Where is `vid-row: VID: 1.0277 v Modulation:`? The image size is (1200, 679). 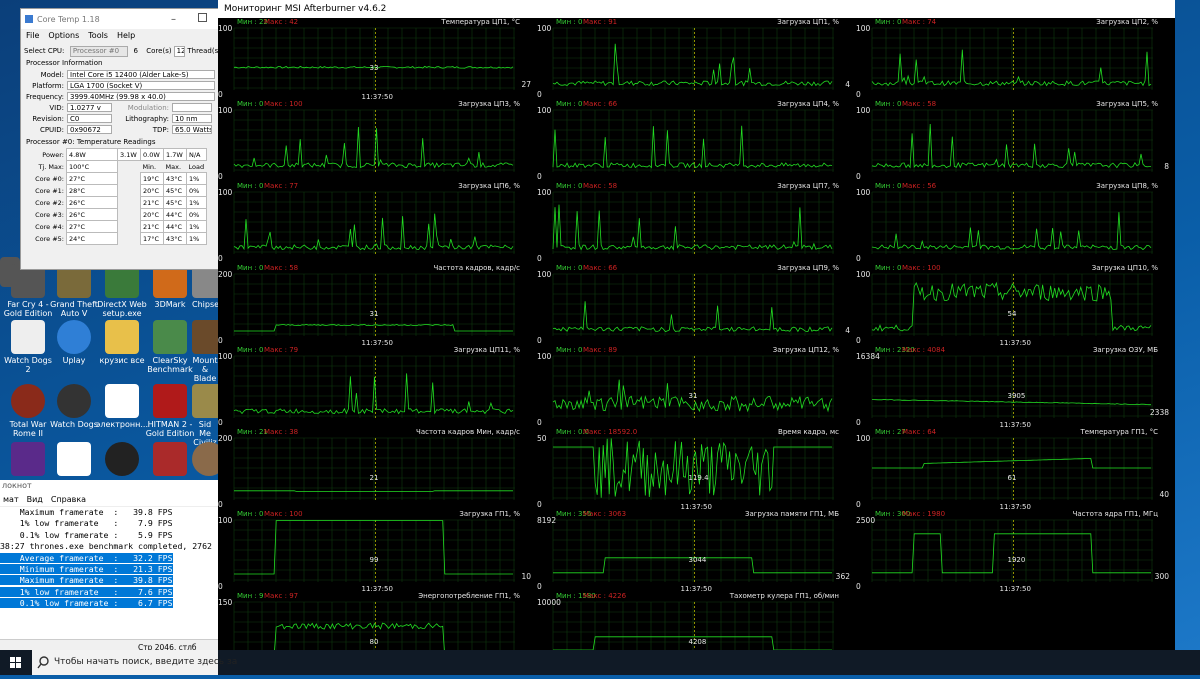 vid-row: VID: 1.0277 v Modulation: is located at coordinates (121, 107).